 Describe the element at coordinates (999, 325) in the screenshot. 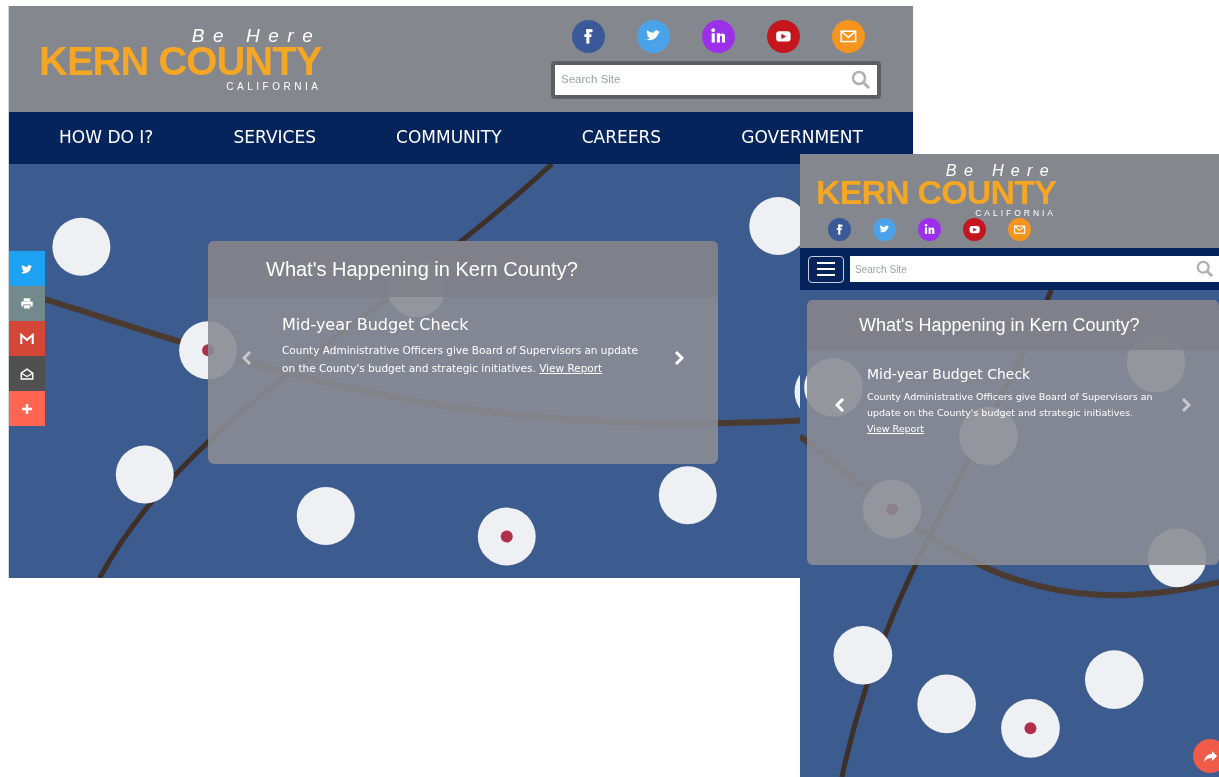

I see `carousel-heading: What's Happening in Kern County?` at that location.